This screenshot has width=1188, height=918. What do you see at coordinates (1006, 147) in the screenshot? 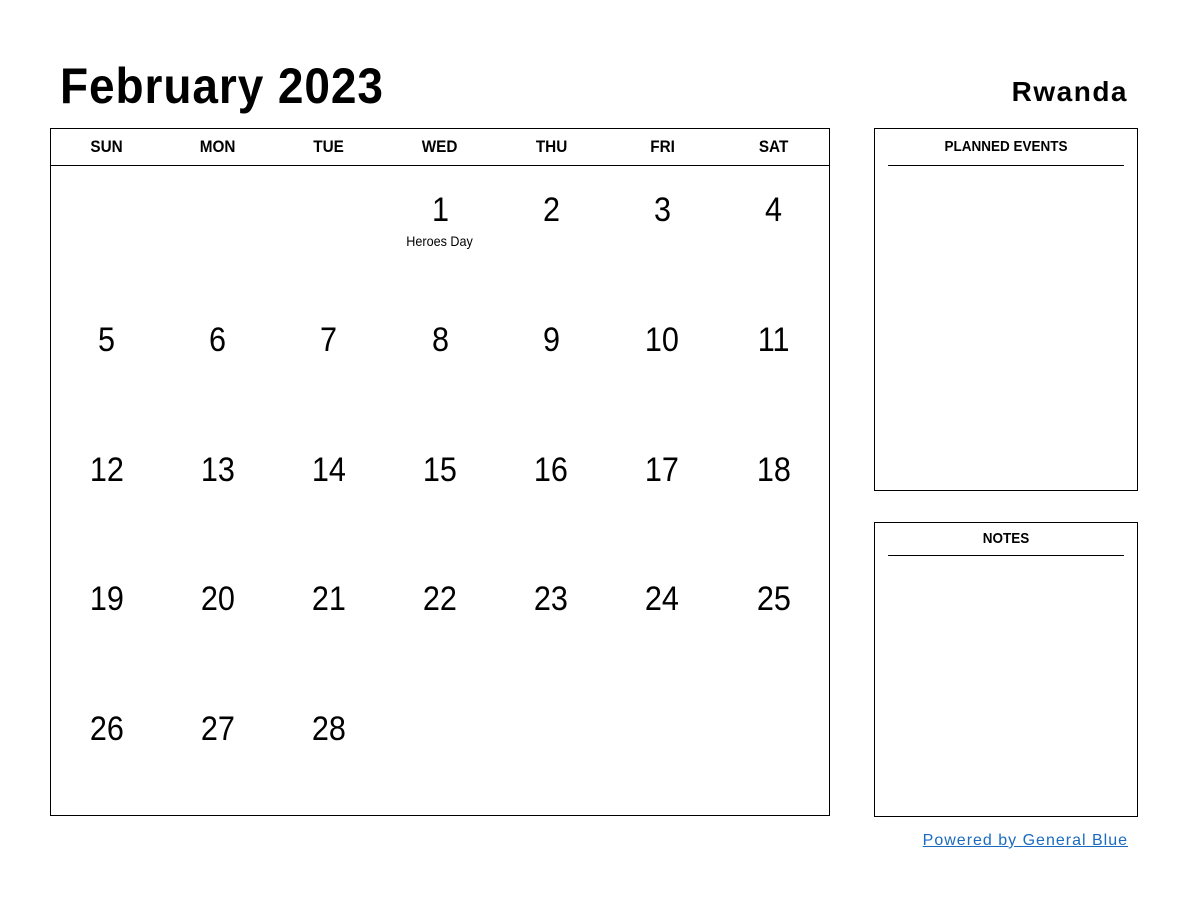
I see `planned-events-heading: PLANNED EVENTS` at bounding box center [1006, 147].